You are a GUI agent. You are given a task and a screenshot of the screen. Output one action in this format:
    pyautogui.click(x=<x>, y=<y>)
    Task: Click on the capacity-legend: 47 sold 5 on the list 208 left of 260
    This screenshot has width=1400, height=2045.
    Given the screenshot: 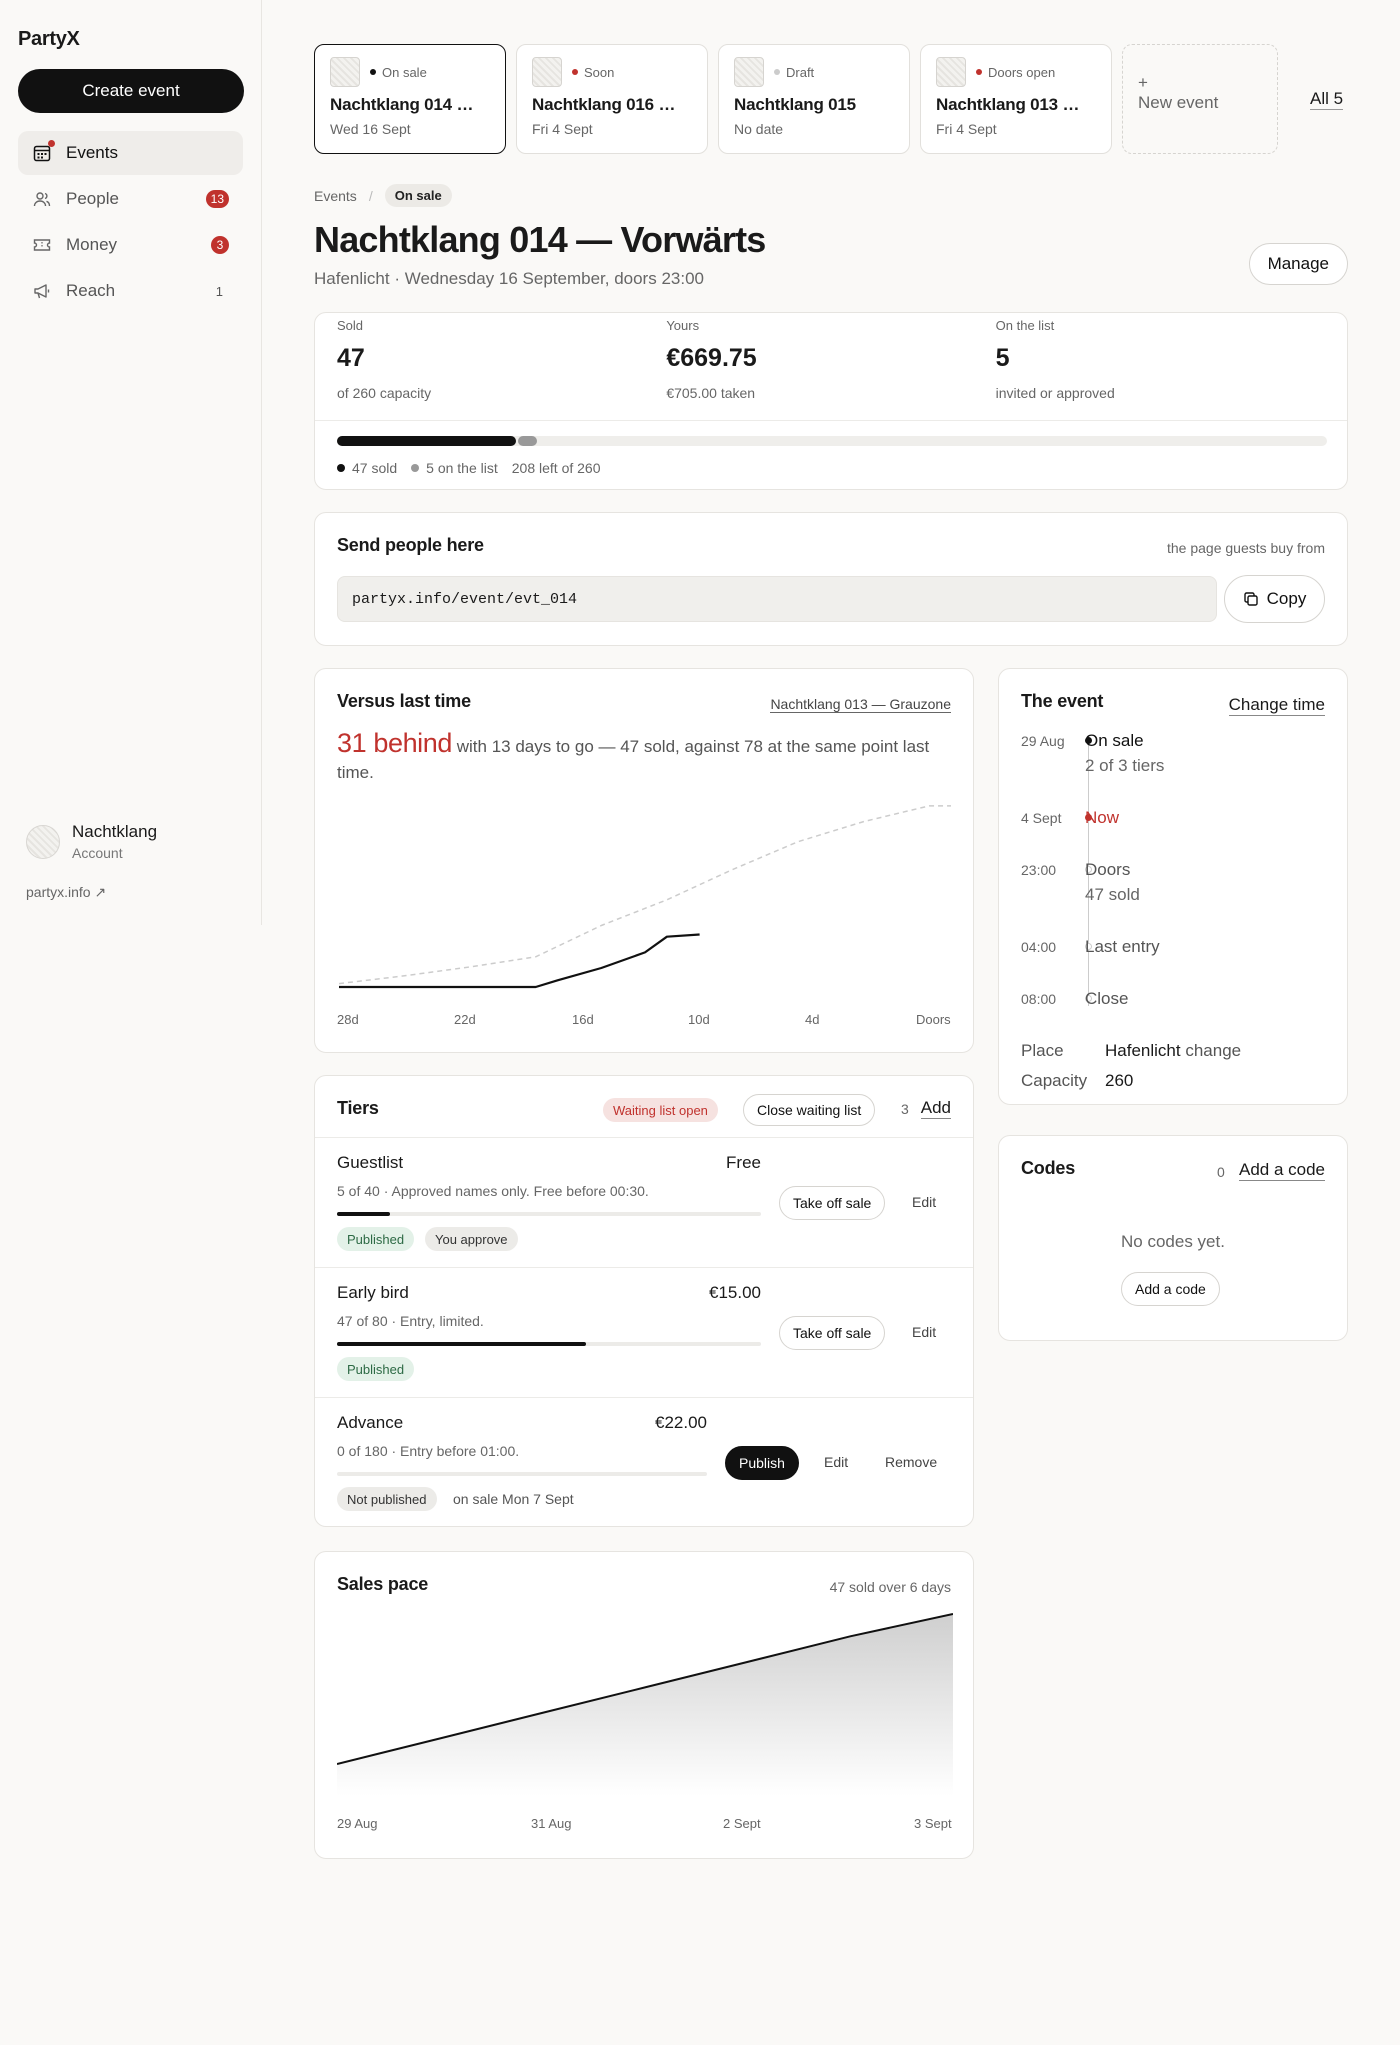 What is the action you would take?
    pyautogui.click(x=469, y=468)
    